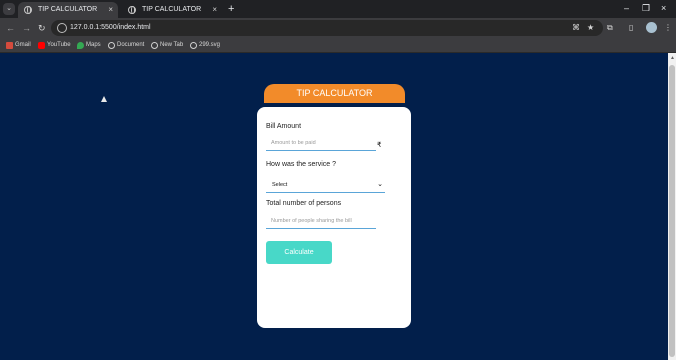 The image size is (676, 360). I want to click on page-scrollbar: ▲, so click(672, 206).